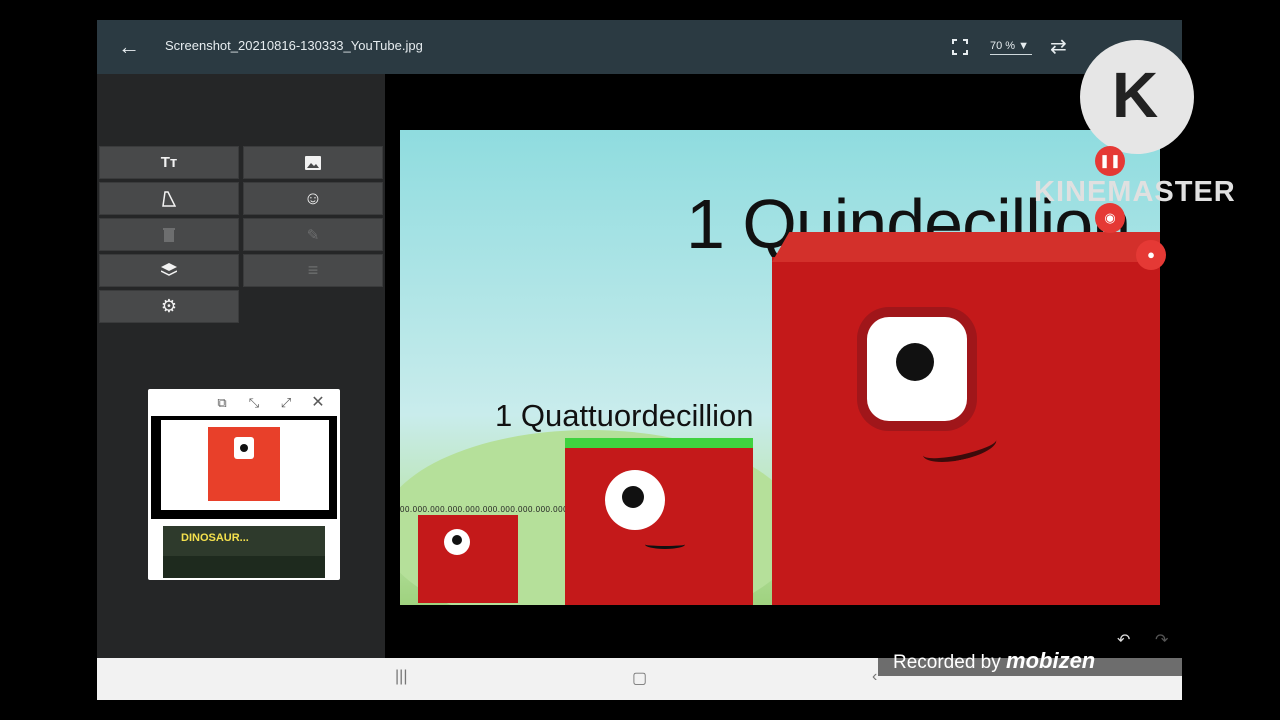 The width and height of the screenshot is (1280, 720). I want to click on recorder-watermark: Recorded by mobizen, so click(1030, 661).